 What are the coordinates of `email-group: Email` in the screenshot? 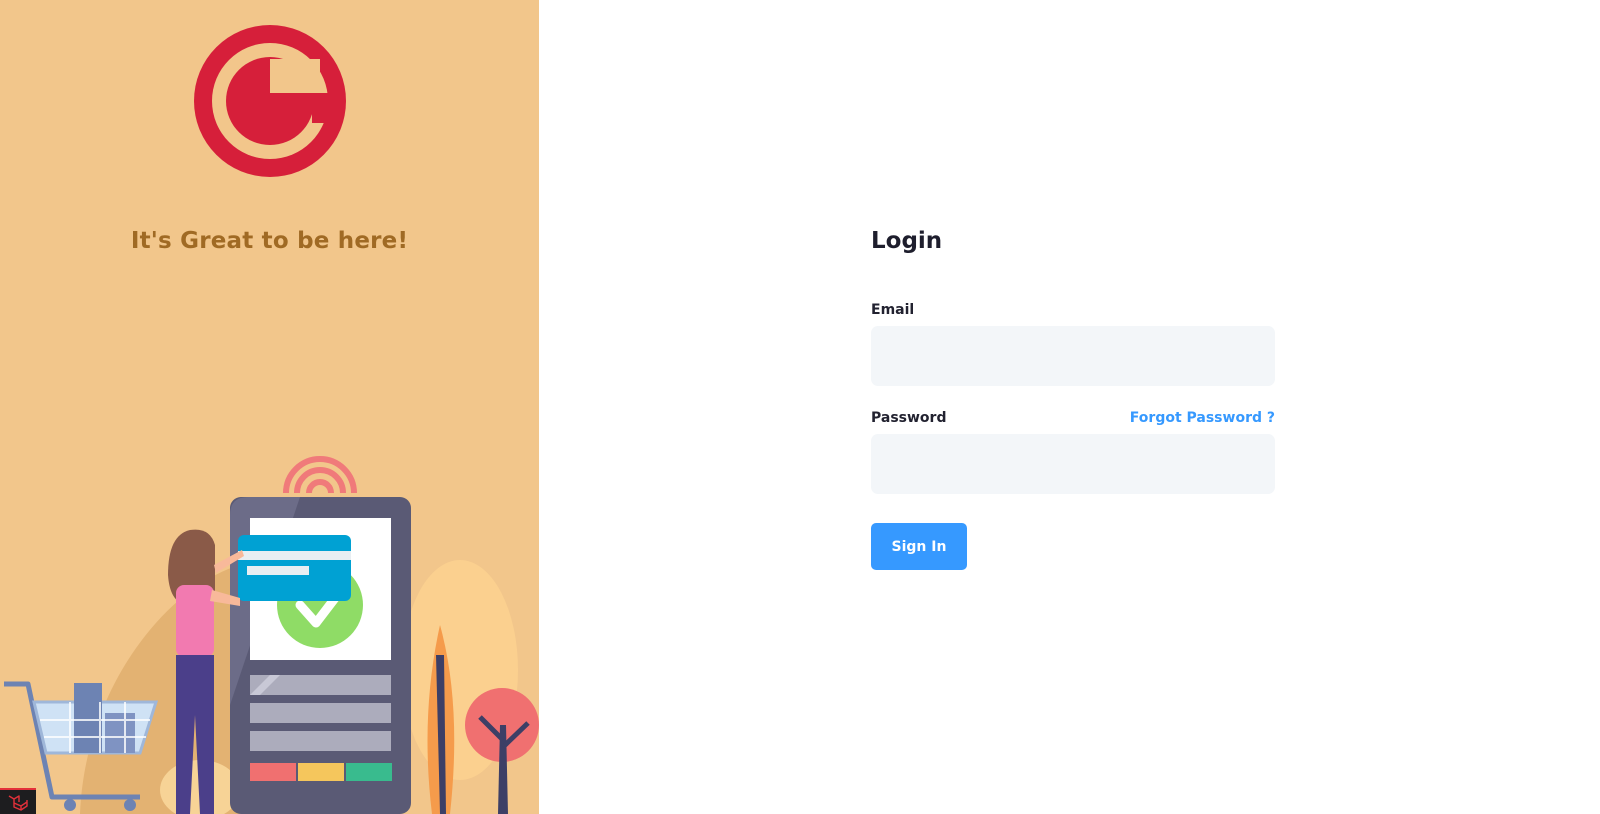 It's located at (1073, 343).